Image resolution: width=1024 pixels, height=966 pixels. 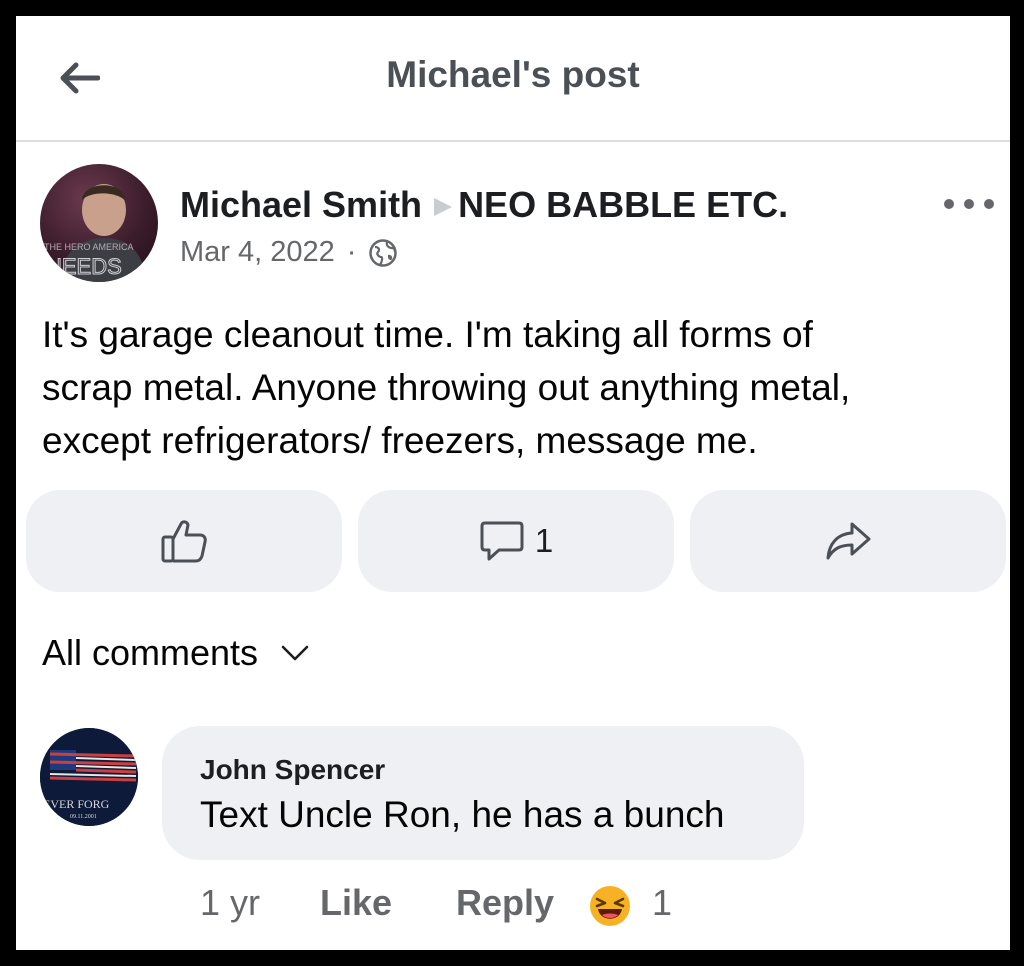 I want to click on commenter-avatar-image: EVER FORG 09.11.2001, so click(x=89, y=777).